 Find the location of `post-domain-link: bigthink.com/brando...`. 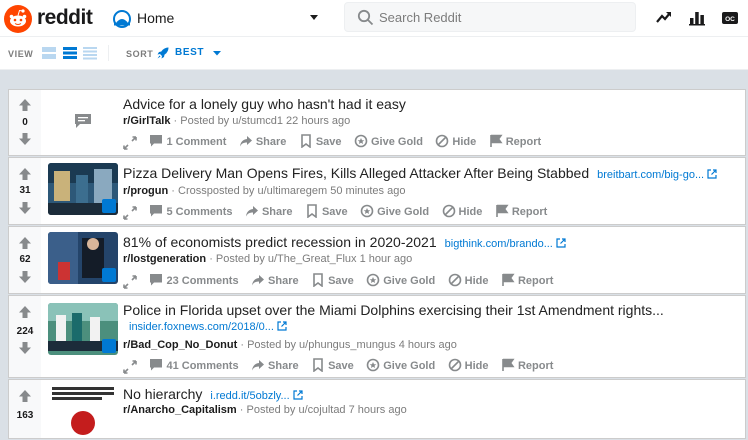

post-domain-link: bigthink.com/brando... is located at coordinates (499, 244).